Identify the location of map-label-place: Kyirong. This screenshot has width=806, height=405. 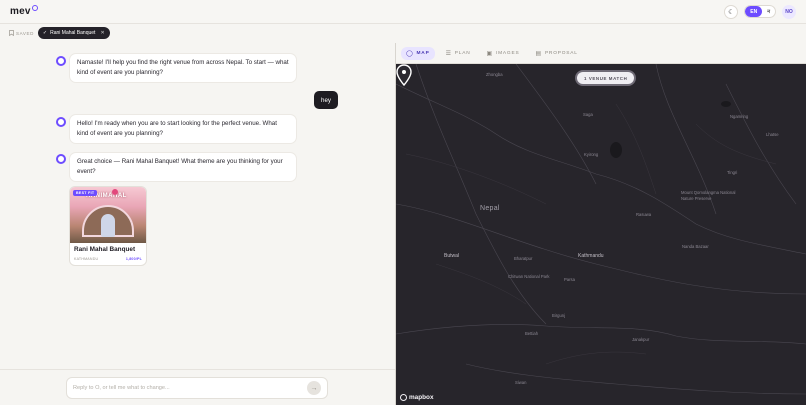
(591, 154).